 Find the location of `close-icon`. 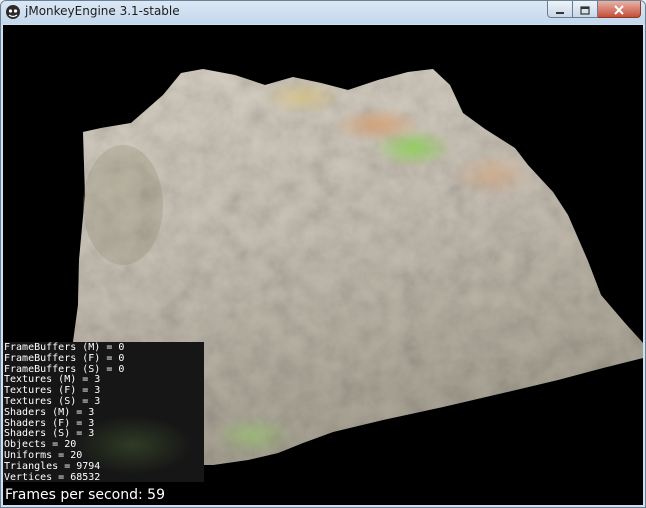

close-icon is located at coordinates (619, 10).